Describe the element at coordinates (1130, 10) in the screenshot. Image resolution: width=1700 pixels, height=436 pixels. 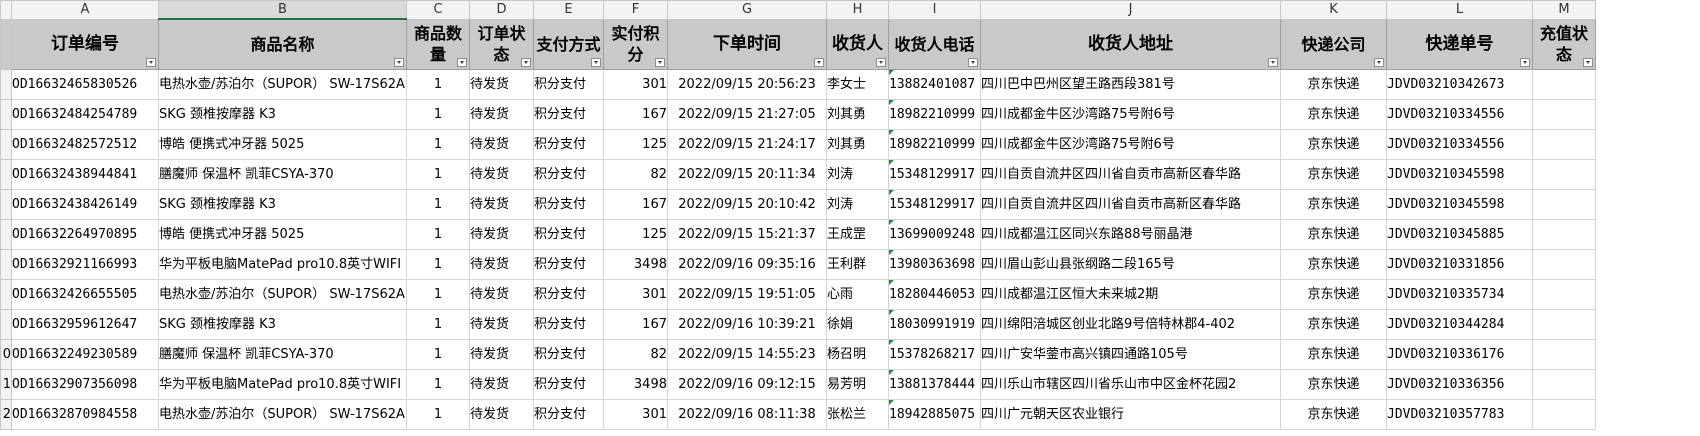
I see `column-letter-j: J` at that location.